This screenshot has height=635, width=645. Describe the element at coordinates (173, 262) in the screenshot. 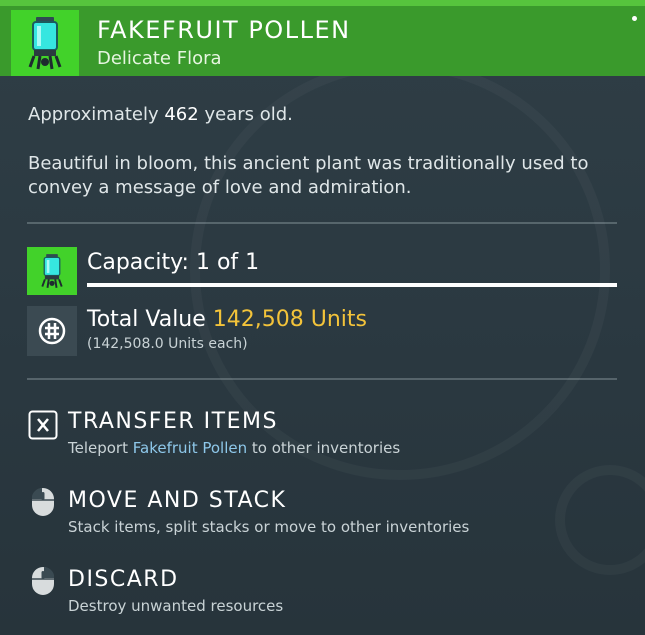

I see `capacity-label: Capacity: 1 of 1` at that location.